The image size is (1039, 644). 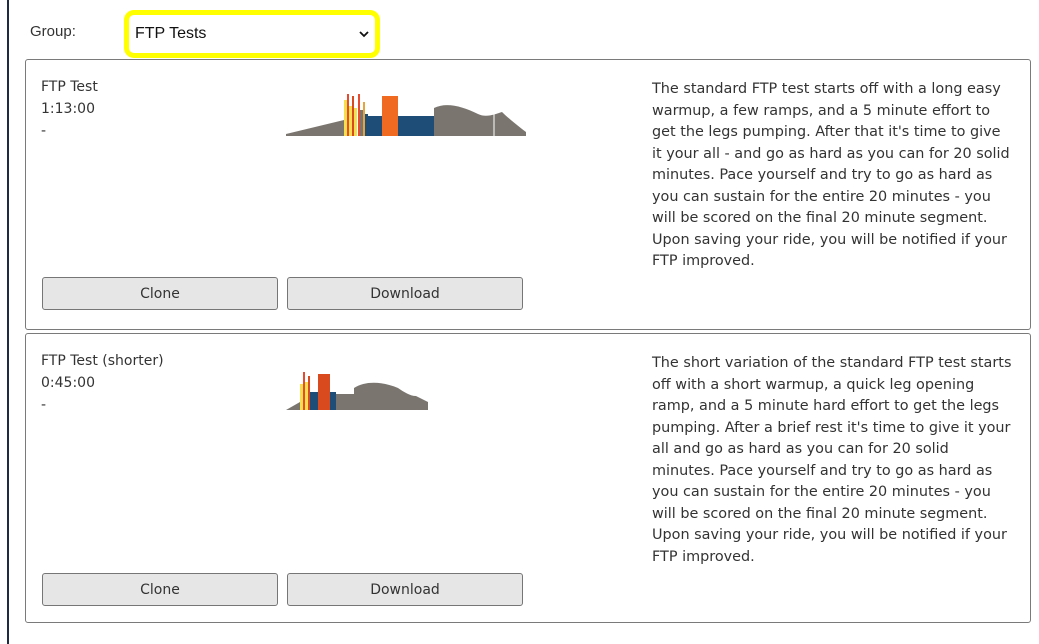 I want to click on group-label: Group:, so click(x=53, y=31).